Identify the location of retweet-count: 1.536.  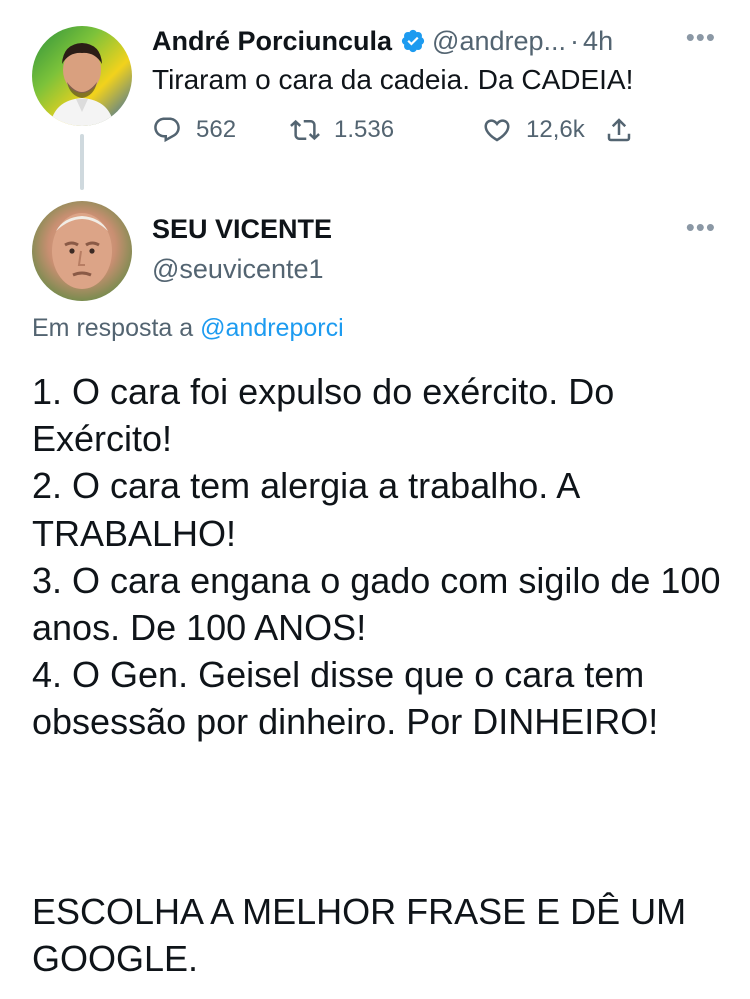
(364, 129).